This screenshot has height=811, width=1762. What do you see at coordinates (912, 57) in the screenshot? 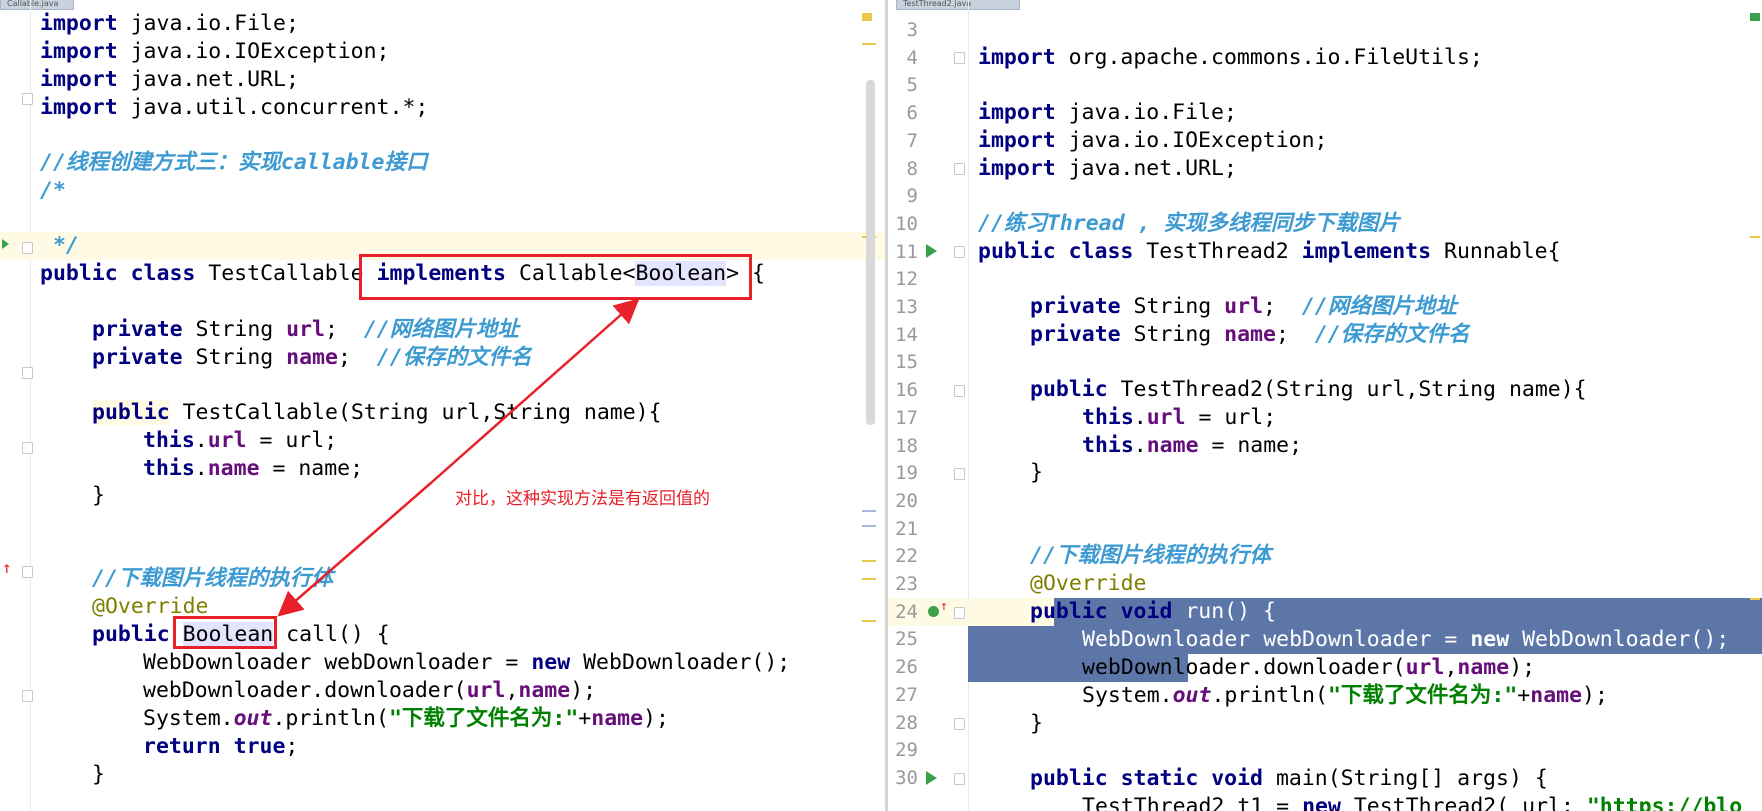
I see `line-number: 4` at bounding box center [912, 57].